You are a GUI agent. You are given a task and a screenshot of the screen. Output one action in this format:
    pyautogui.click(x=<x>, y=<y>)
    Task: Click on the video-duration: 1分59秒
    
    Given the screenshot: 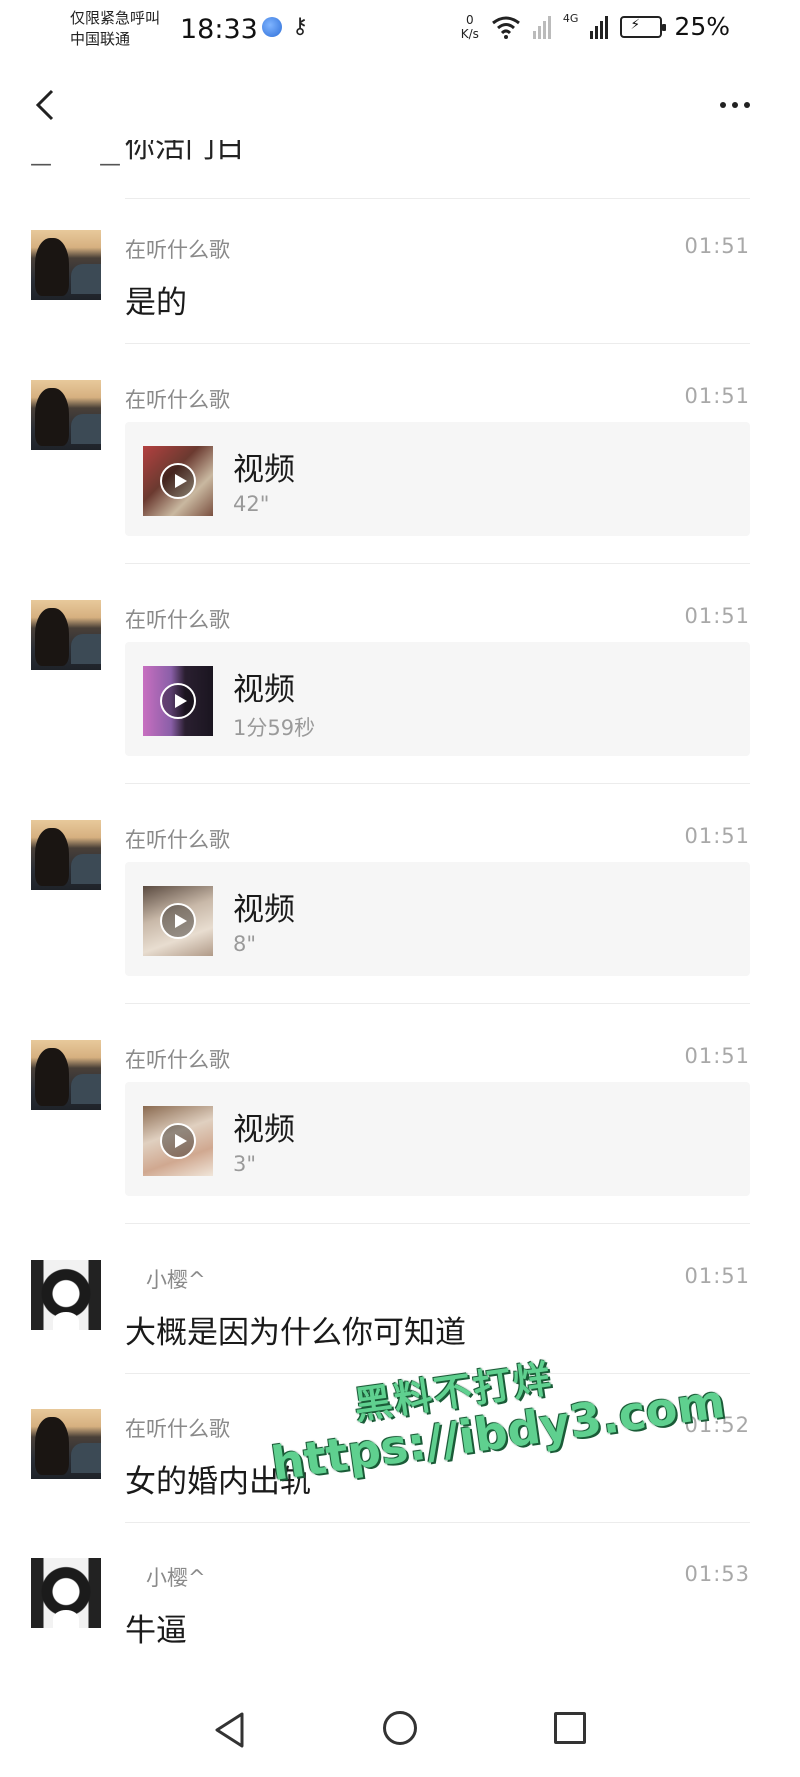 What is the action you would take?
    pyautogui.click(x=274, y=728)
    